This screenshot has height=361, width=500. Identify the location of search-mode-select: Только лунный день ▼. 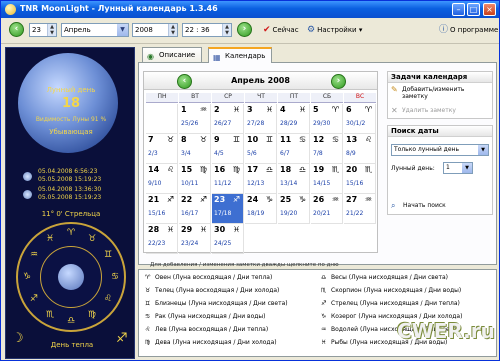
(440, 150).